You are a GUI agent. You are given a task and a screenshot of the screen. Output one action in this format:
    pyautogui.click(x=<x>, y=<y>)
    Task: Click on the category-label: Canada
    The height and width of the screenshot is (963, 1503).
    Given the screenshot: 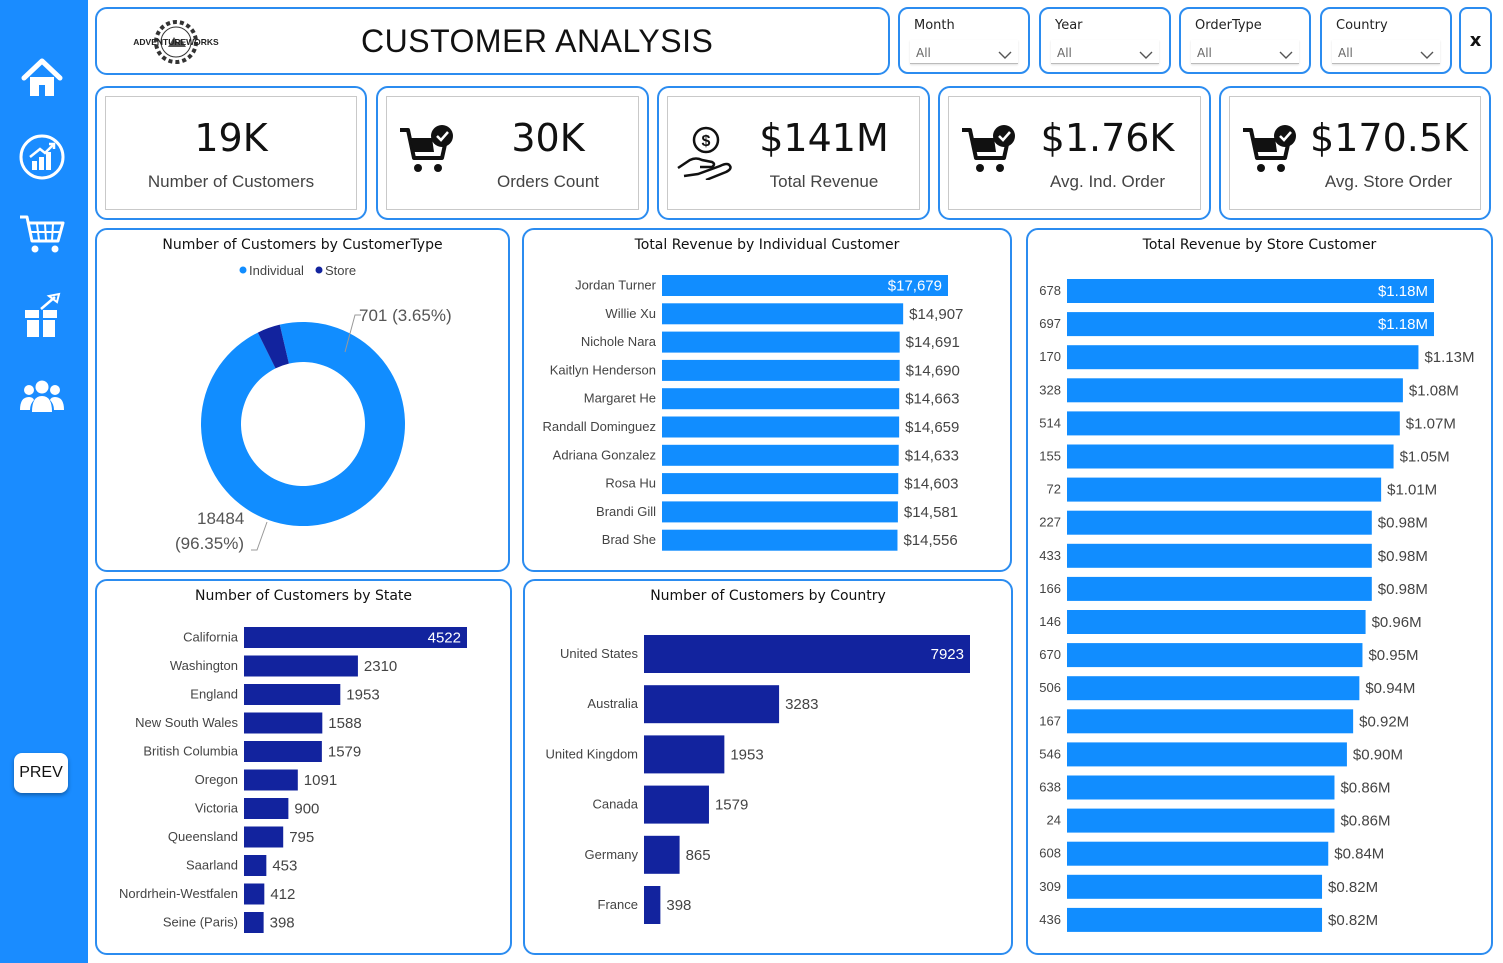 What is the action you would take?
    pyautogui.click(x=615, y=804)
    